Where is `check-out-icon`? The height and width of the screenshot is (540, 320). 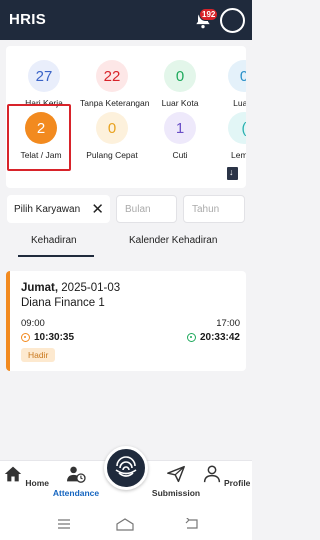 check-out-icon is located at coordinates (191, 337).